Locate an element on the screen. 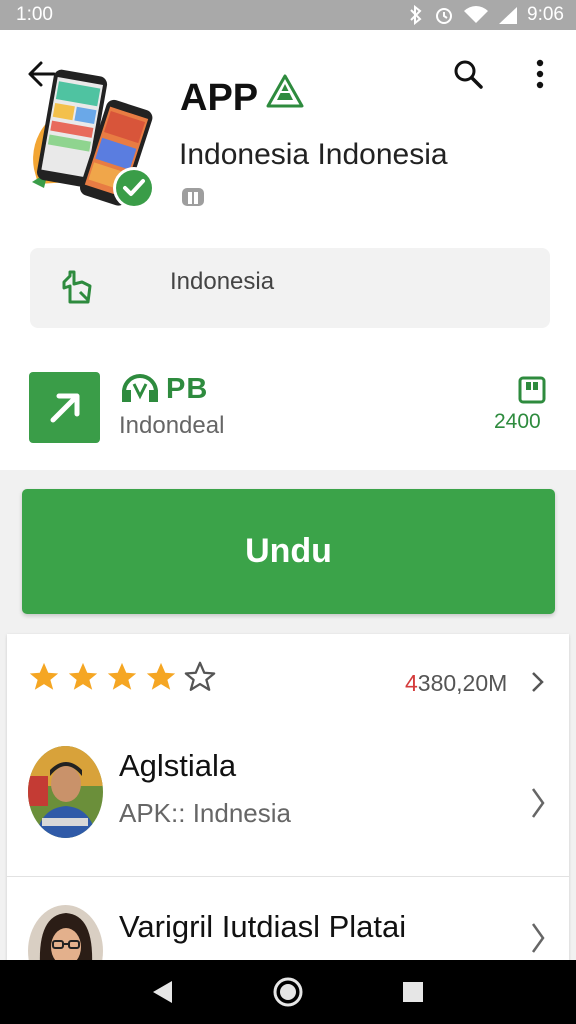 Image resolution: width=576 pixels, height=1024 pixels. circle-home-icon is located at coordinates (288, 992).